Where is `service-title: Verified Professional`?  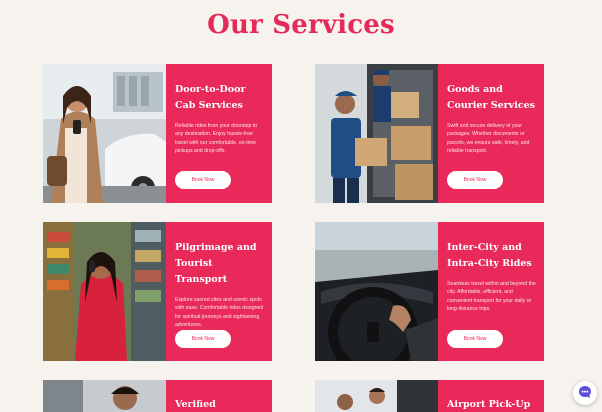
service-title: Verified Professional is located at coordinates (195, 404).